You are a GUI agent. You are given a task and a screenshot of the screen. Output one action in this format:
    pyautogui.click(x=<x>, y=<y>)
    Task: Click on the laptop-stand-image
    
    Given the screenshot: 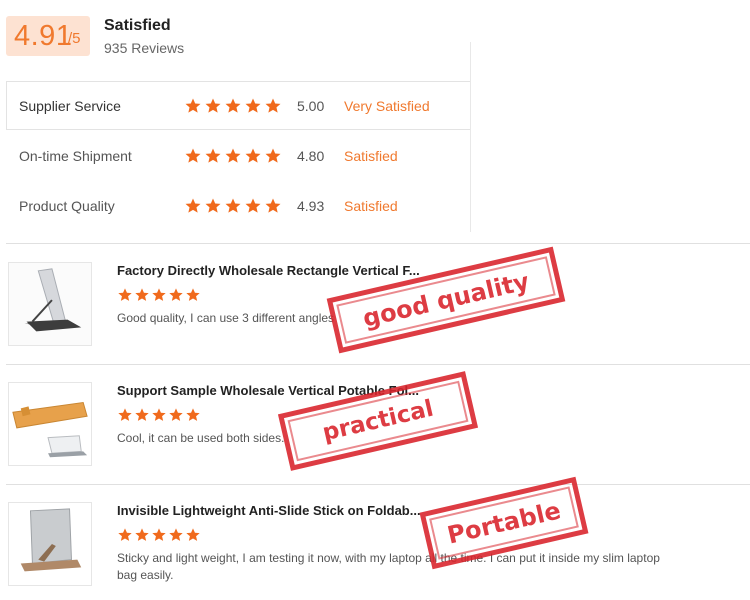 What is the action you would take?
    pyautogui.click(x=50, y=304)
    